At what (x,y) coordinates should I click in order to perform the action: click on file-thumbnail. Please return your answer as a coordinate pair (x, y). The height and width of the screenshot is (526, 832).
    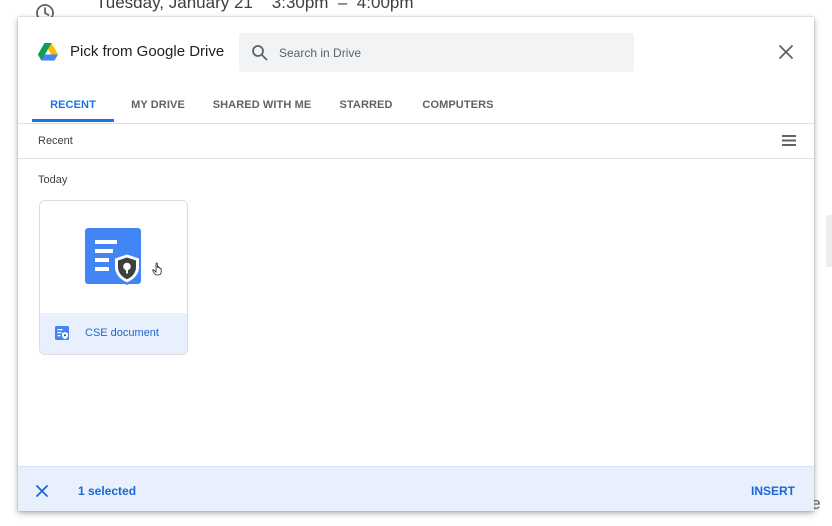
    Looking at the image, I should click on (113, 257).